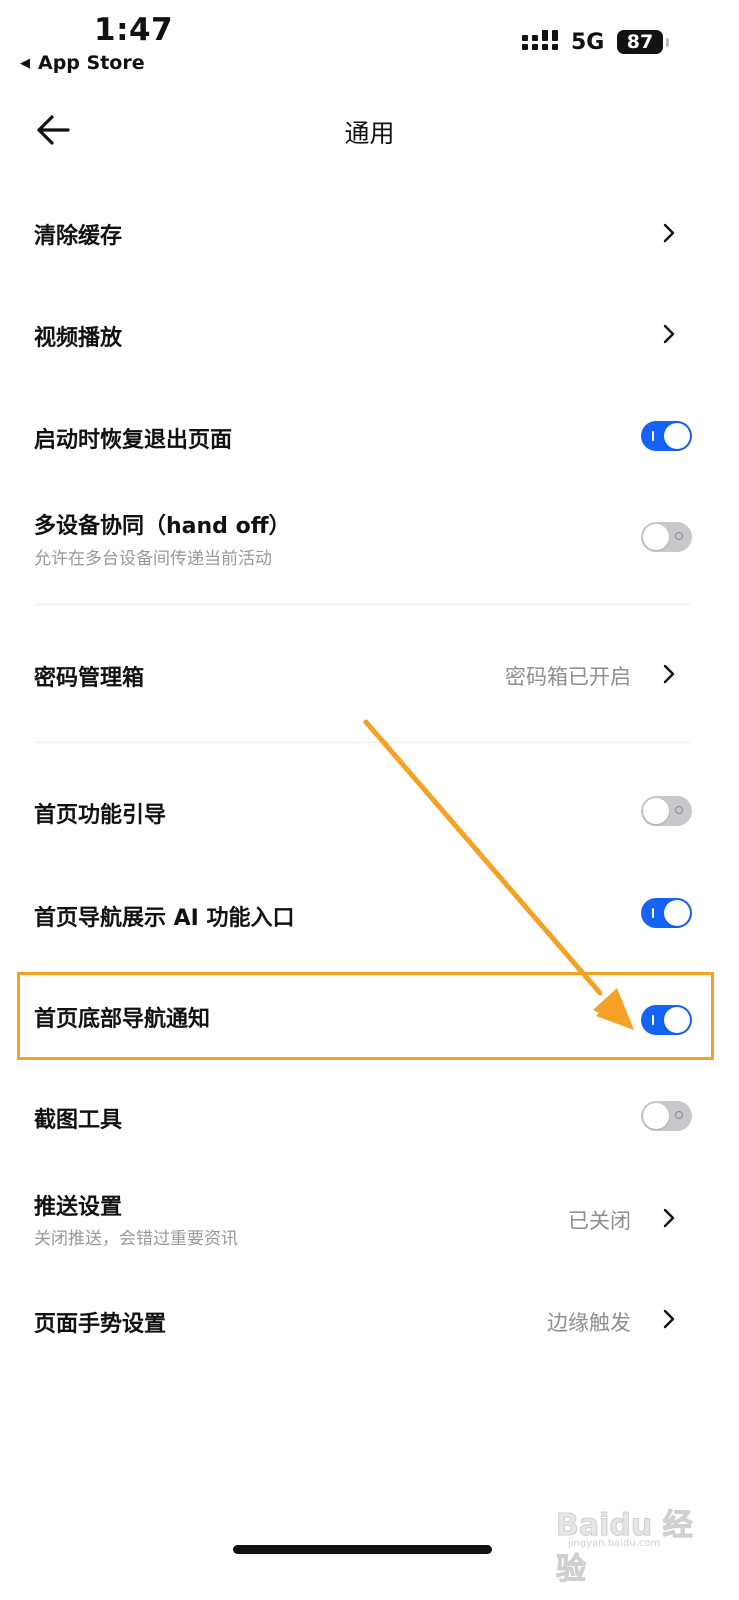 This screenshot has height=1600, width=739. I want to click on row-label: 首页功能引导, so click(100, 815).